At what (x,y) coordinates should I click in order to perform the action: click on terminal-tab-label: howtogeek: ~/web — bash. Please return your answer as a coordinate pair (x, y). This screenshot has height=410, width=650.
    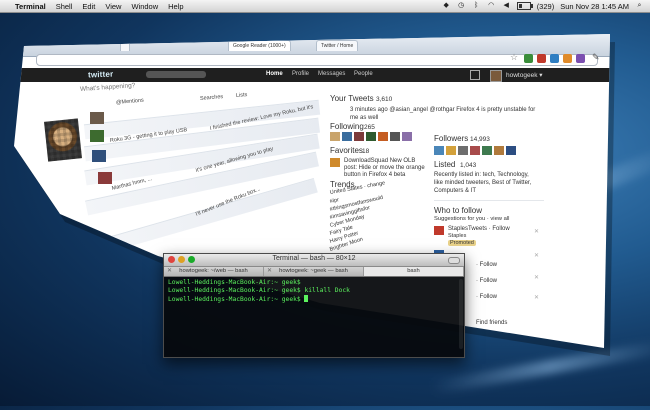
    Looking at the image, I should click on (213, 271).